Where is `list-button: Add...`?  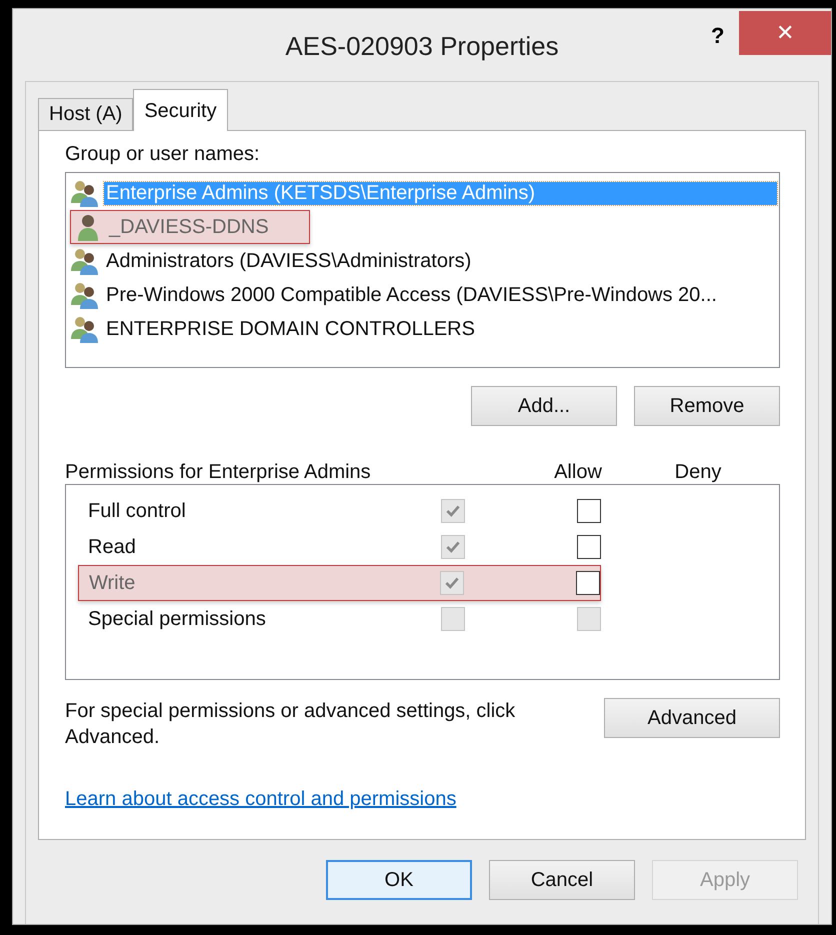 list-button: Add... is located at coordinates (544, 406).